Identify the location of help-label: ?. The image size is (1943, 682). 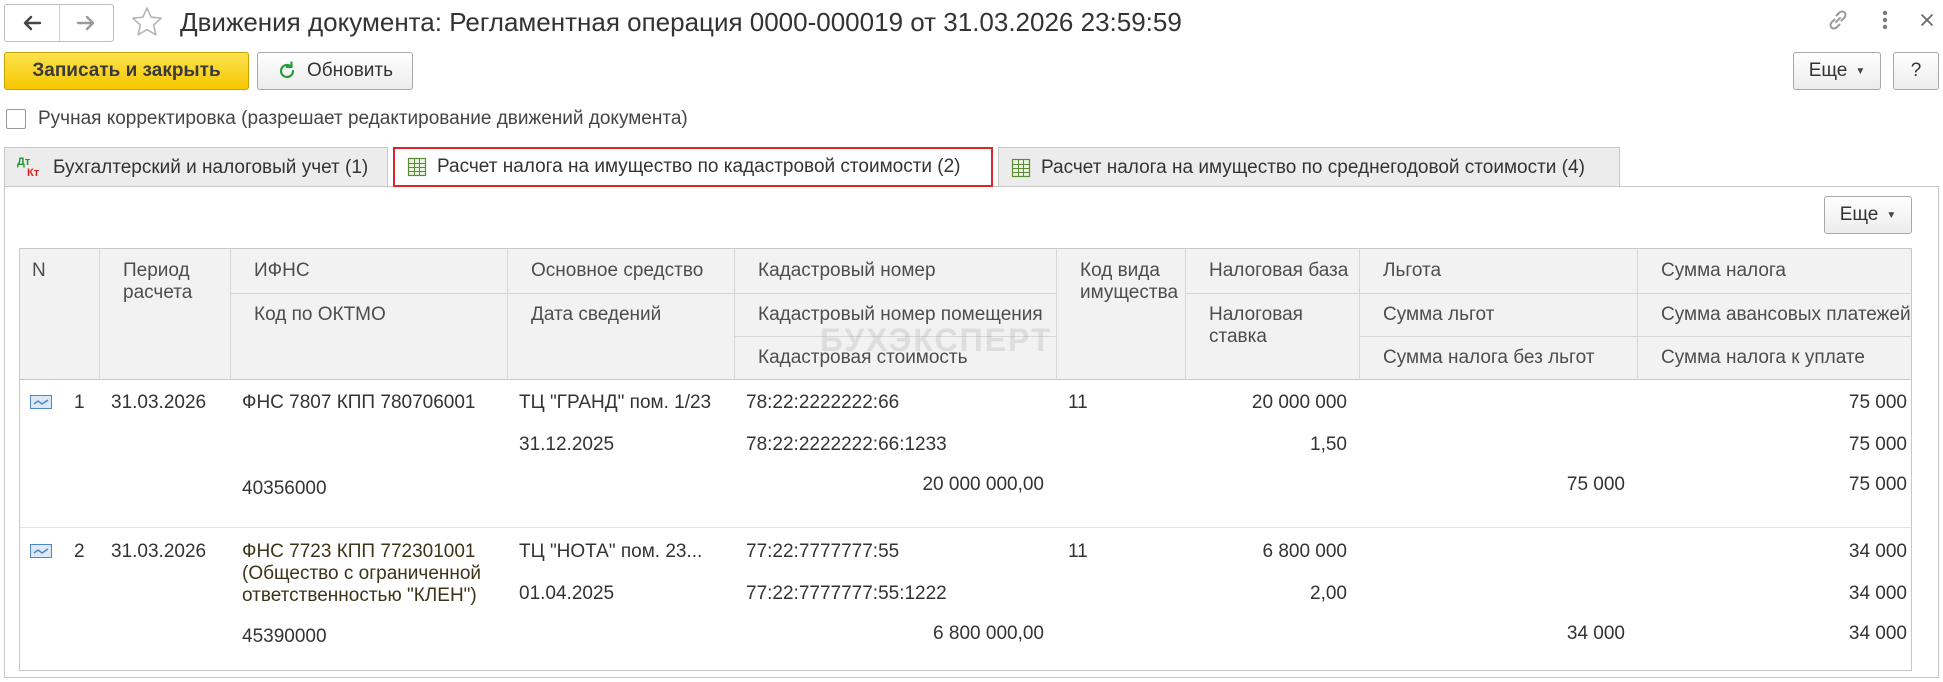
(1916, 70).